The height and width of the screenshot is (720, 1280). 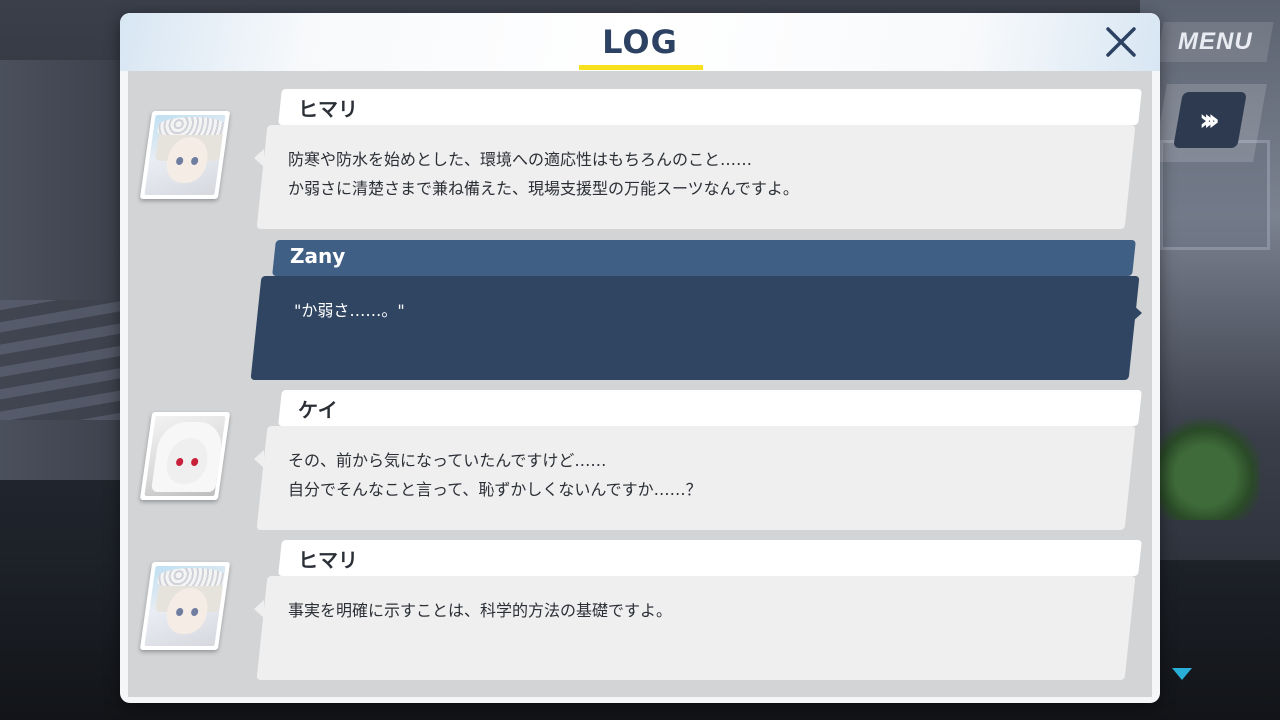 I want to click on close-button, so click(x=1121, y=42).